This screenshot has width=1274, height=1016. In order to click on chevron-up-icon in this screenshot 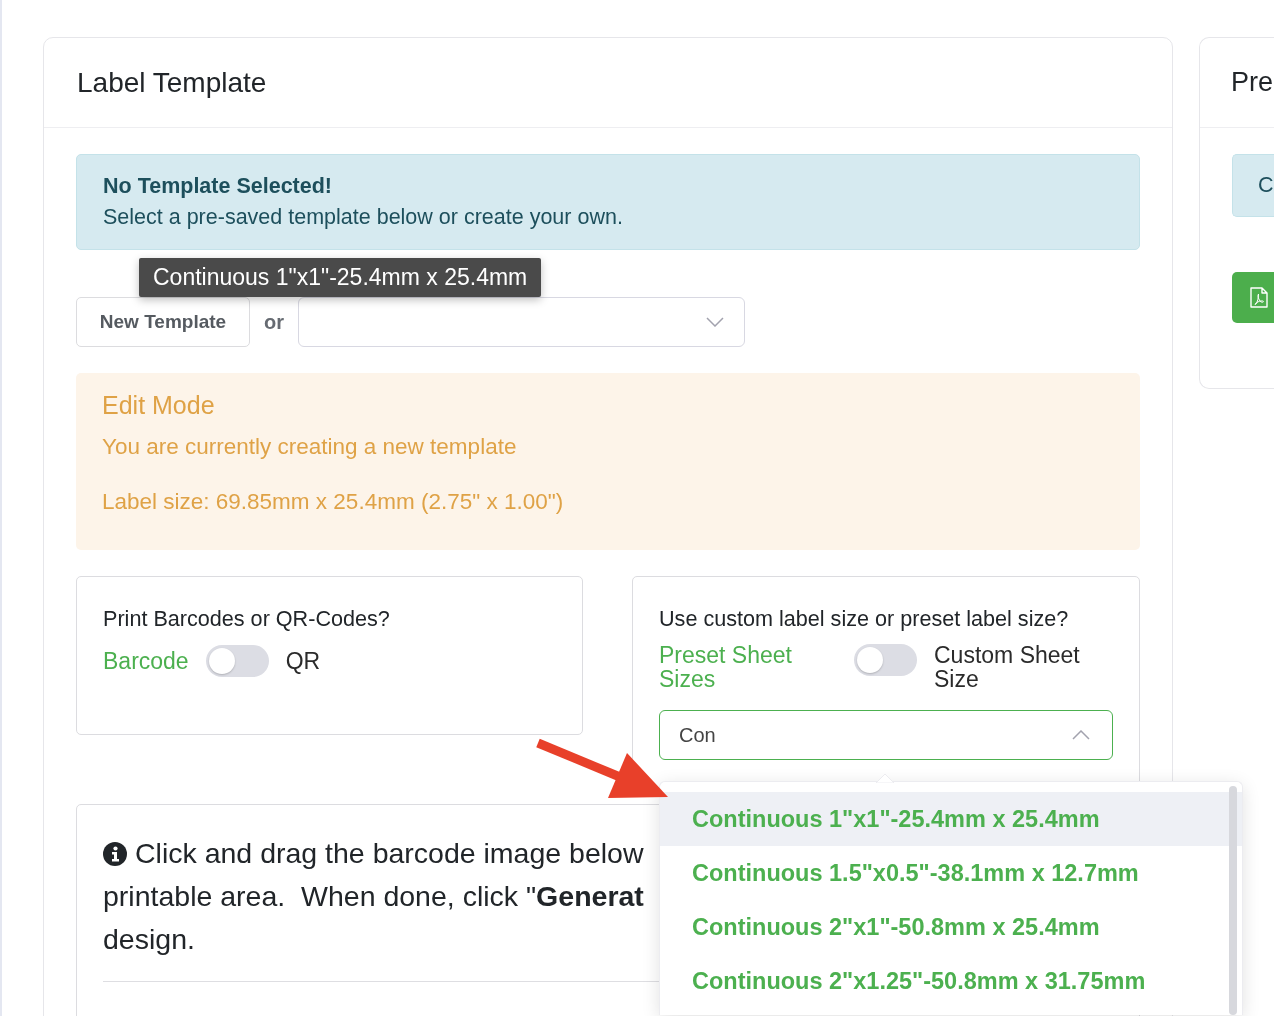, I will do `click(1081, 735)`.